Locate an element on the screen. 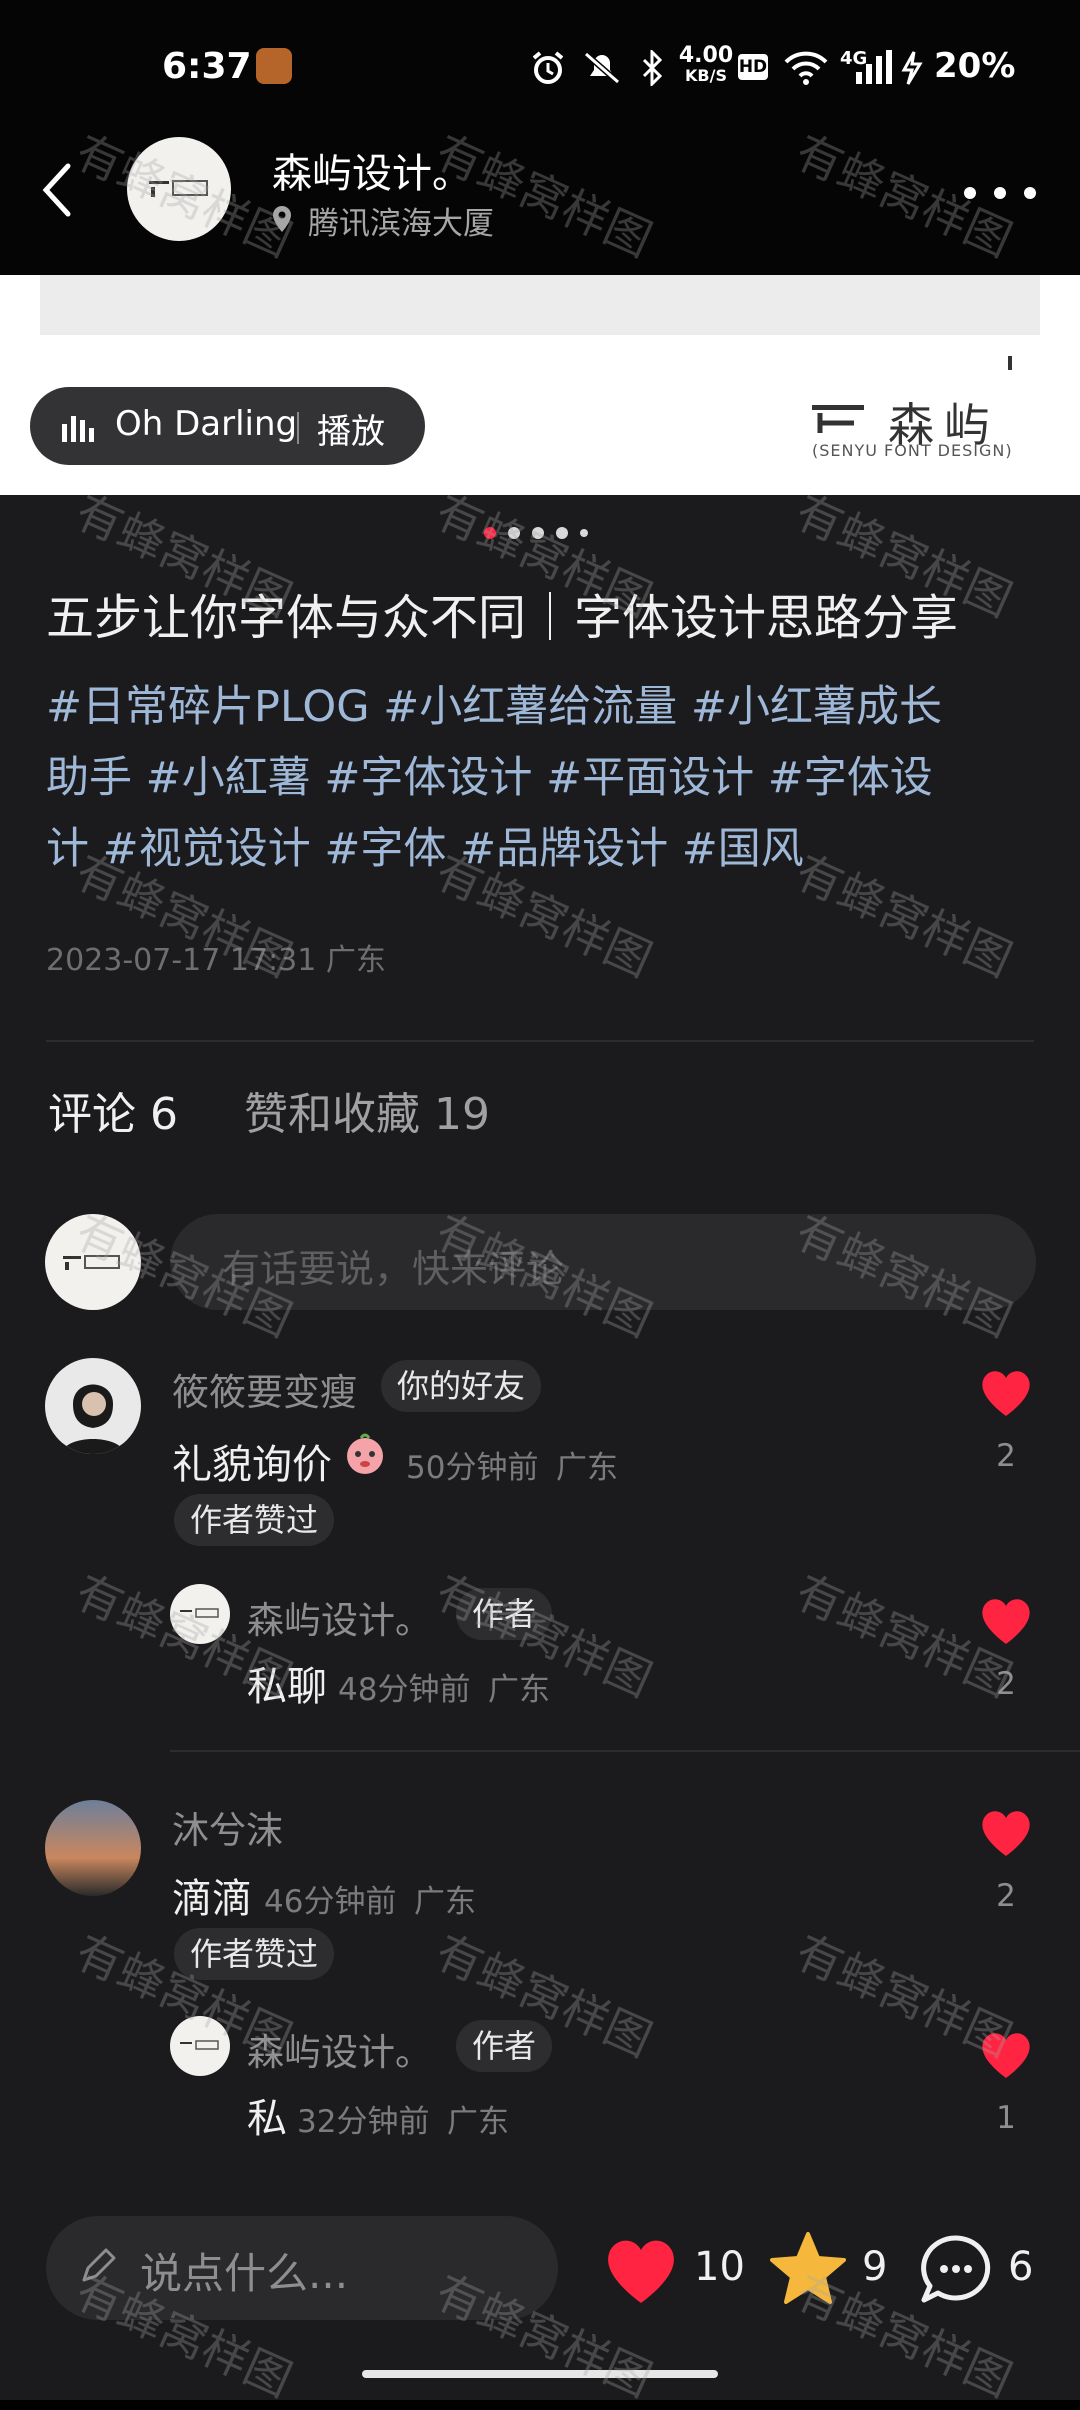 The image size is (1080, 2410). reply-text: 私聊 is located at coordinates (287, 1683).